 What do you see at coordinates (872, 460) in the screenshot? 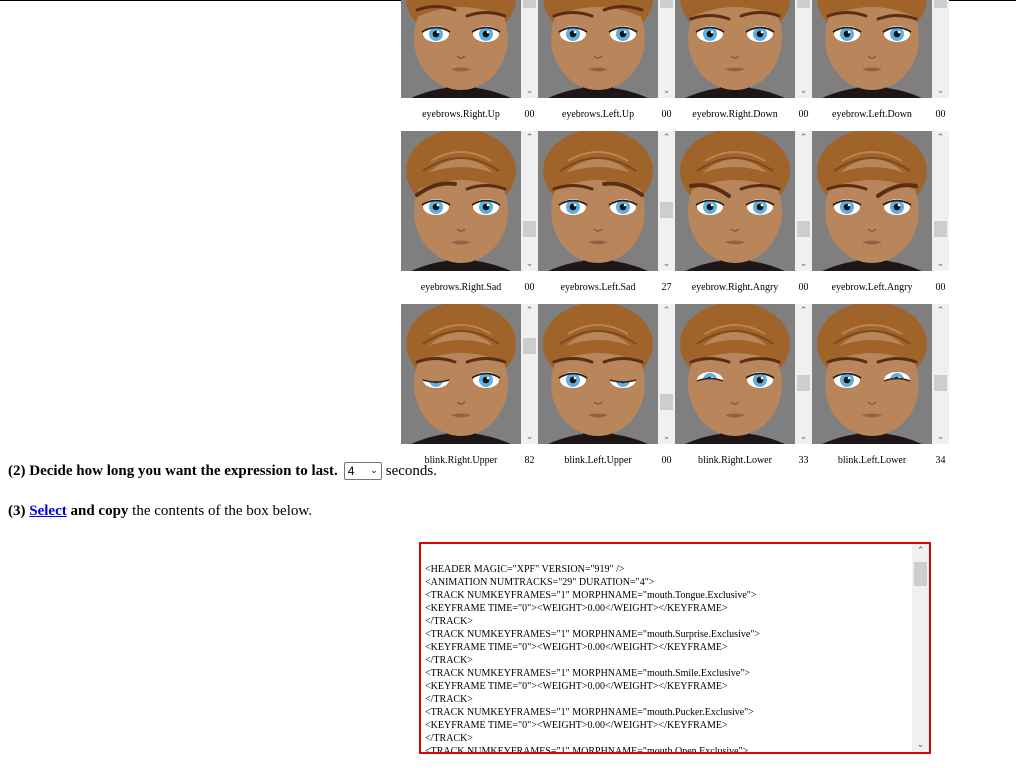
I see `morph-name: blink.Left.Lower` at bounding box center [872, 460].